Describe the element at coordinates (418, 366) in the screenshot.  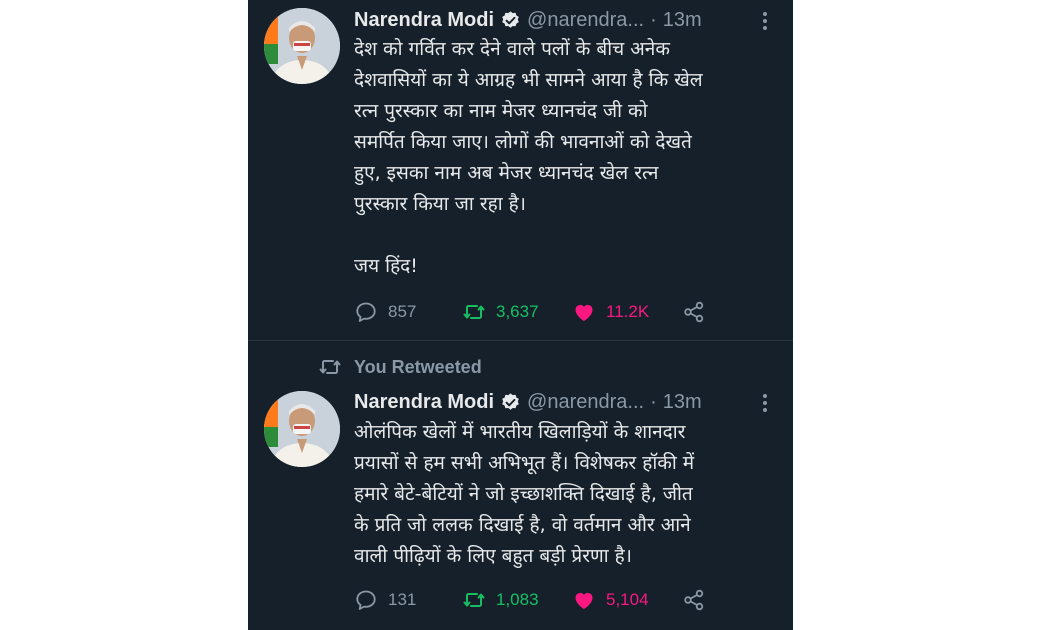
I see `retweeted-label: You Retweeted` at that location.